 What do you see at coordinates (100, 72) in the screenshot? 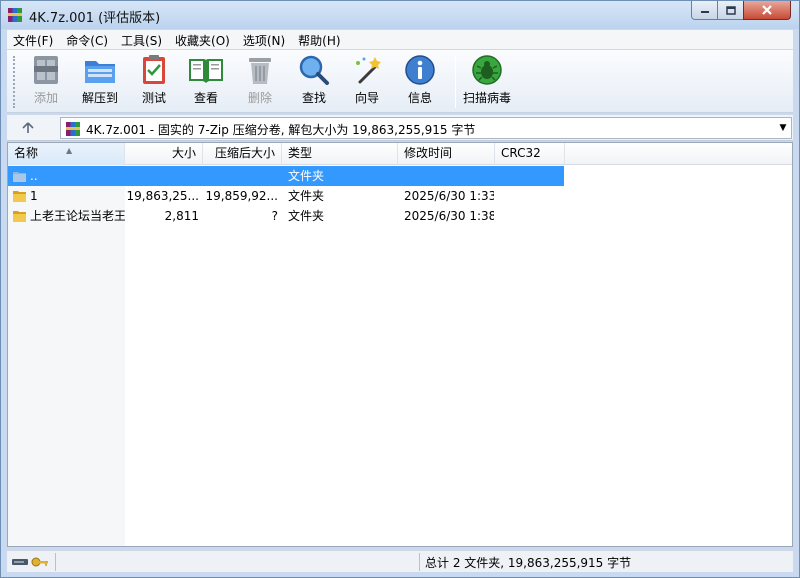
I see `extract-folder-icon` at bounding box center [100, 72].